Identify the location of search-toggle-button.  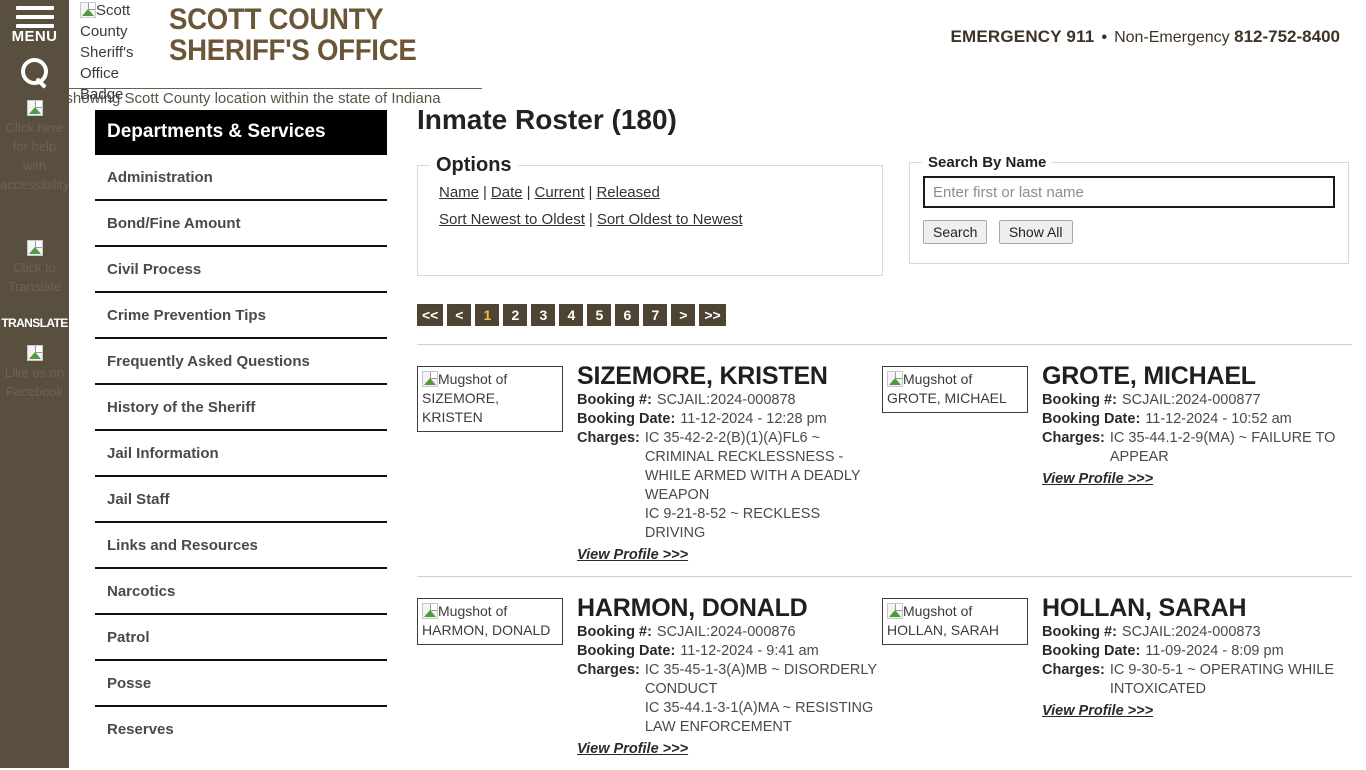
(34, 74).